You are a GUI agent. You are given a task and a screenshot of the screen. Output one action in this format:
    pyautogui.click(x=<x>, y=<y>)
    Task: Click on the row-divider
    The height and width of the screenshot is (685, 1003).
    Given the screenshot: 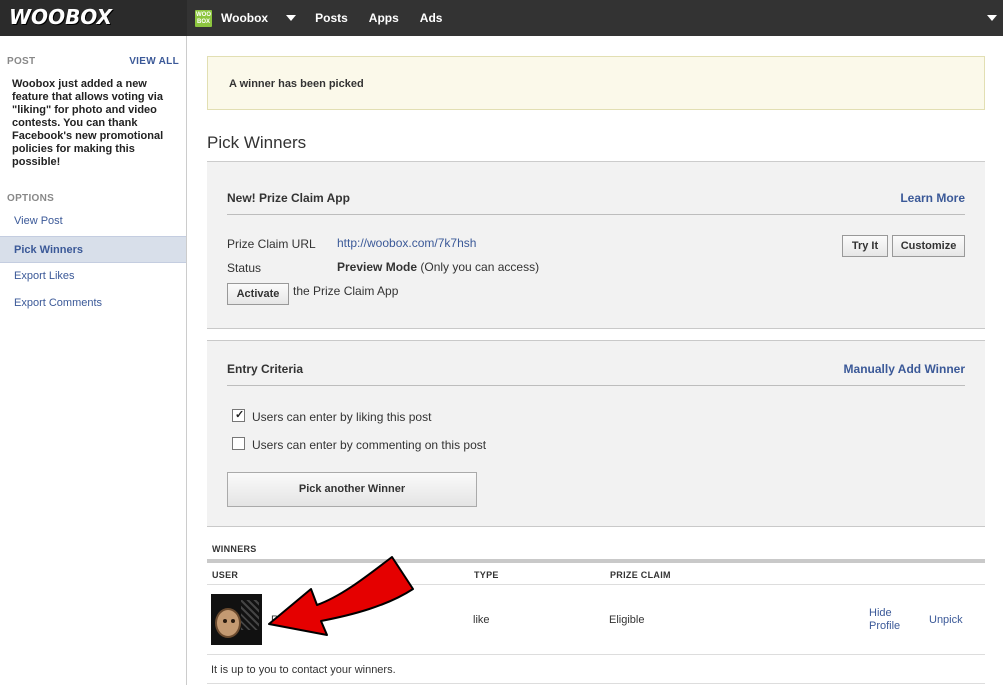 What is the action you would take?
    pyautogui.click(x=596, y=654)
    